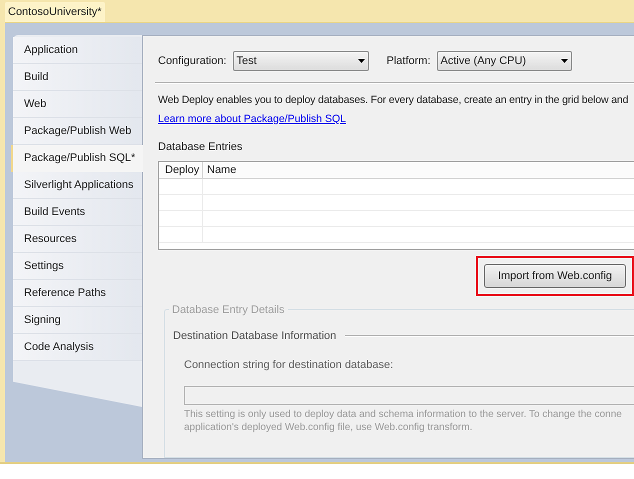 The image size is (634, 479). What do you see at coordinates (181, 170) in the screenshot?
I see `column-header: Deploy` at bounding box center [181, 170].